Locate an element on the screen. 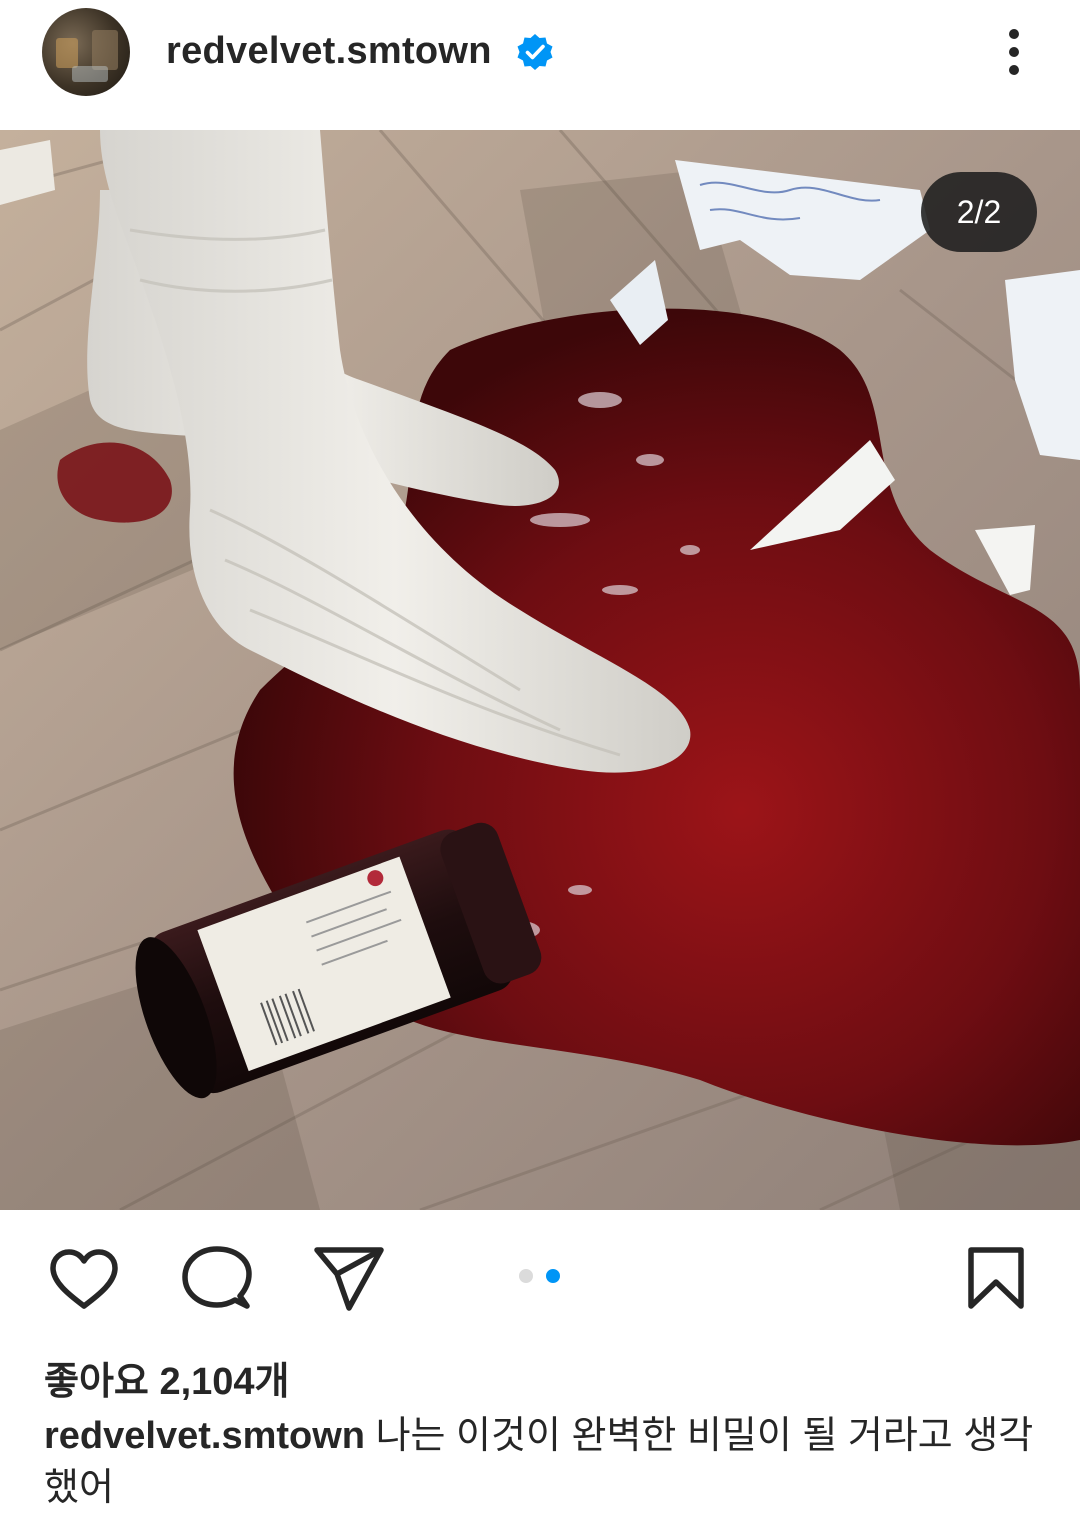 The width and height of the screenshot is (1080, 1521). verified-badge-icon is located at coordinates (535, 52).